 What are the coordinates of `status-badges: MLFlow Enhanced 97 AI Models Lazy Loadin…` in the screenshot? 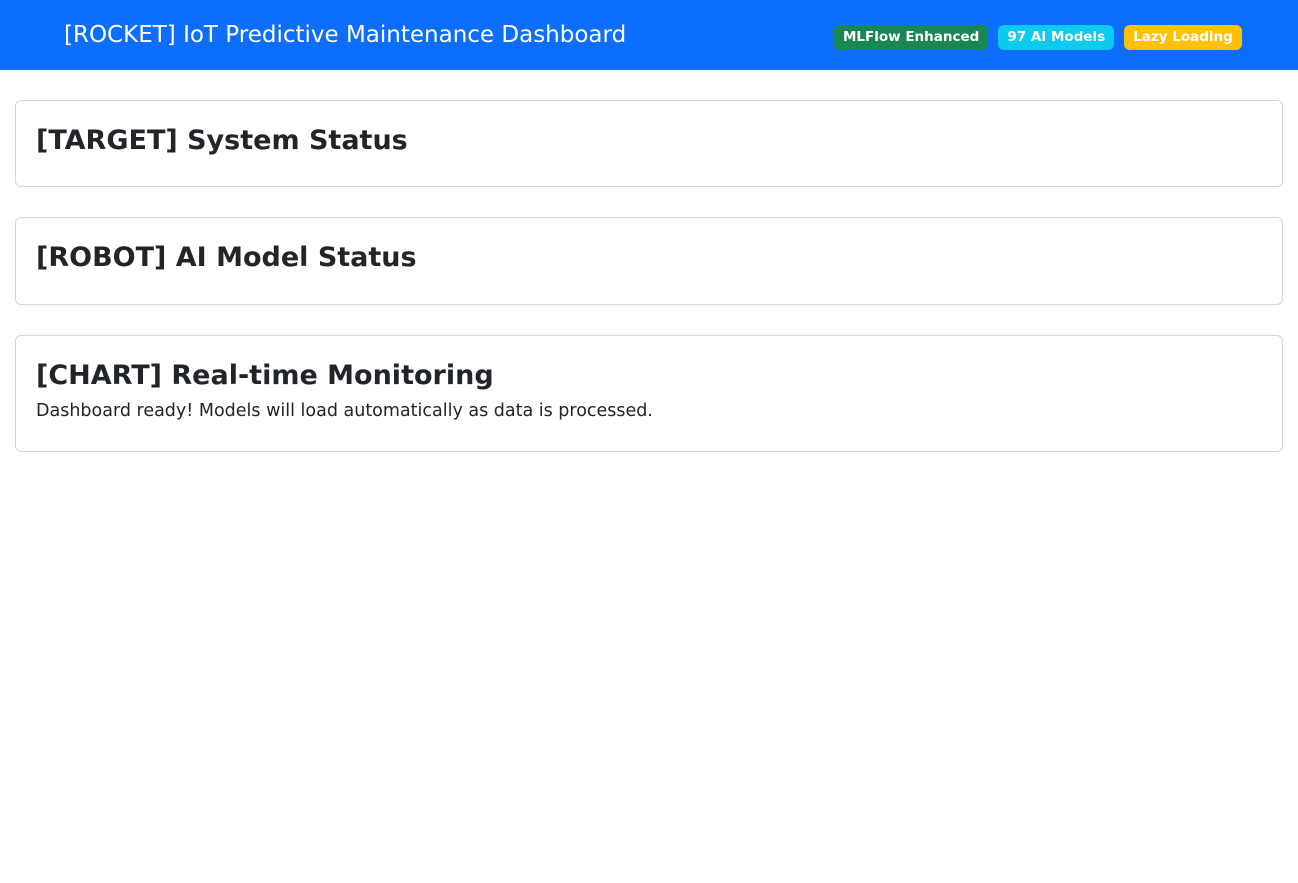 It's located at (1038, 37).